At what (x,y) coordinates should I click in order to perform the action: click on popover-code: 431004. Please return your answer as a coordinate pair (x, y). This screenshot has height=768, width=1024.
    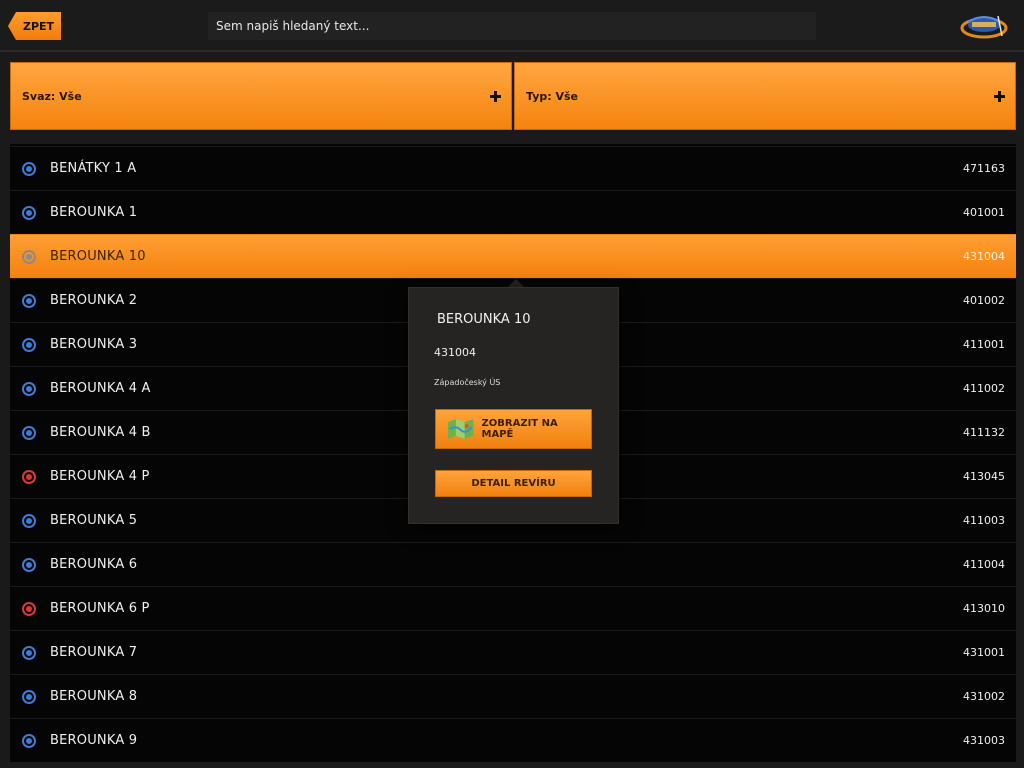
    Looking at the image, I should click on (455, 352).